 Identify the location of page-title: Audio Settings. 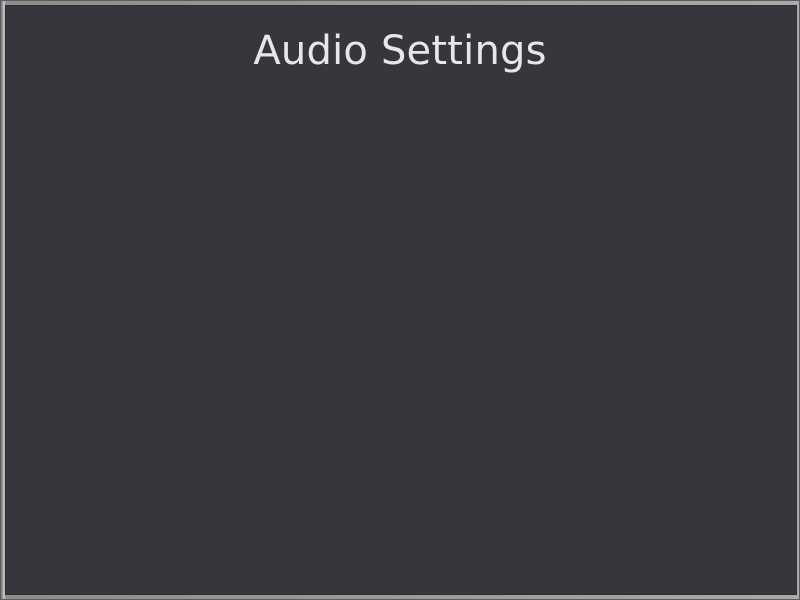
(400, 51).